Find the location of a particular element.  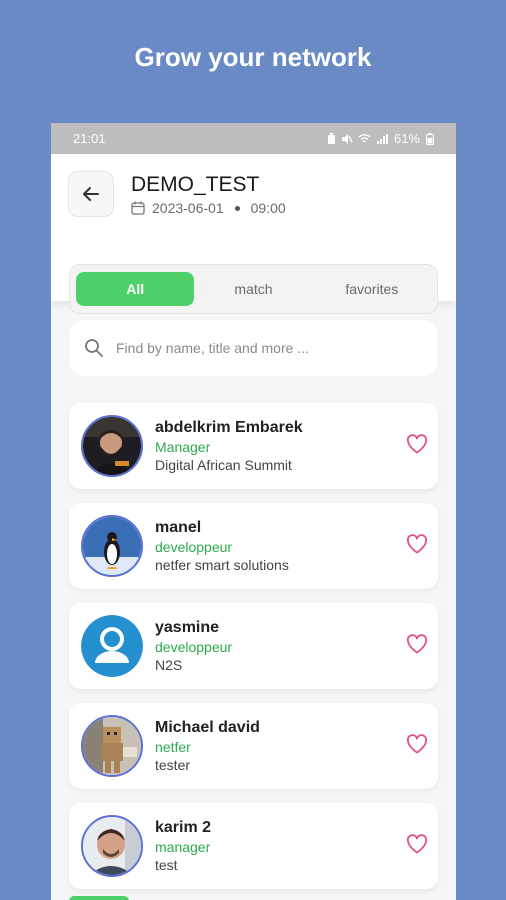

contact-role: netfer is located at coordinates (173, 747).